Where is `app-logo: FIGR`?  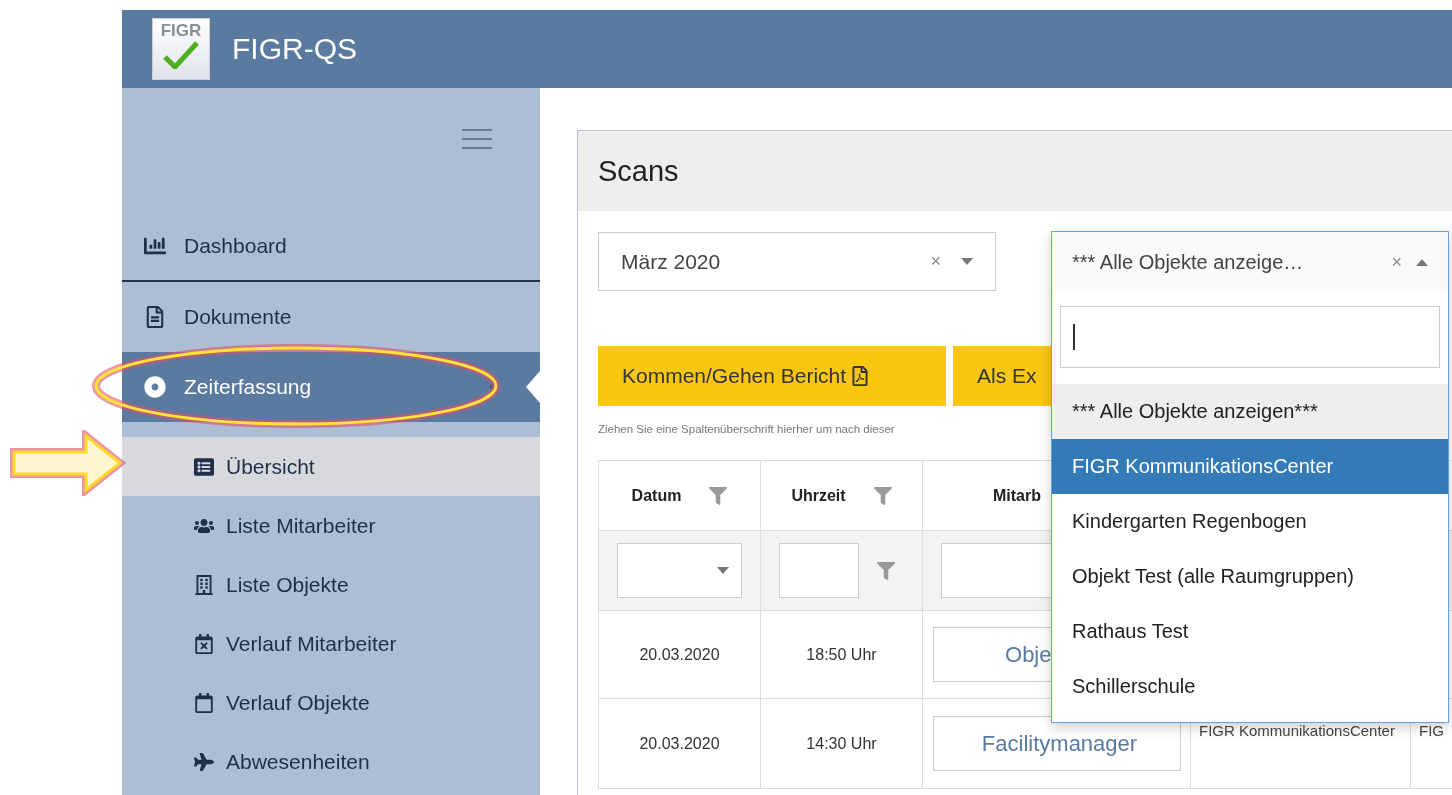 app-logo: FIGR is located at coordinates (181, 49).